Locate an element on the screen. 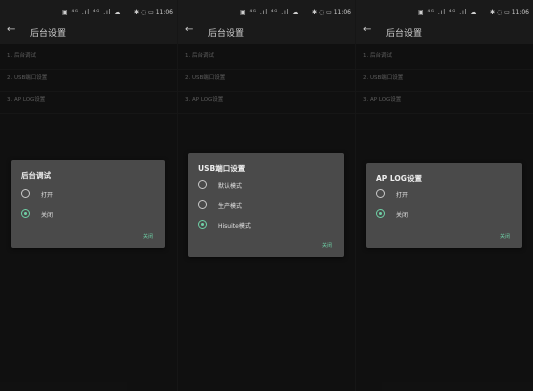  option-label: Hisuite模式 is located at coordinates (234, 226).